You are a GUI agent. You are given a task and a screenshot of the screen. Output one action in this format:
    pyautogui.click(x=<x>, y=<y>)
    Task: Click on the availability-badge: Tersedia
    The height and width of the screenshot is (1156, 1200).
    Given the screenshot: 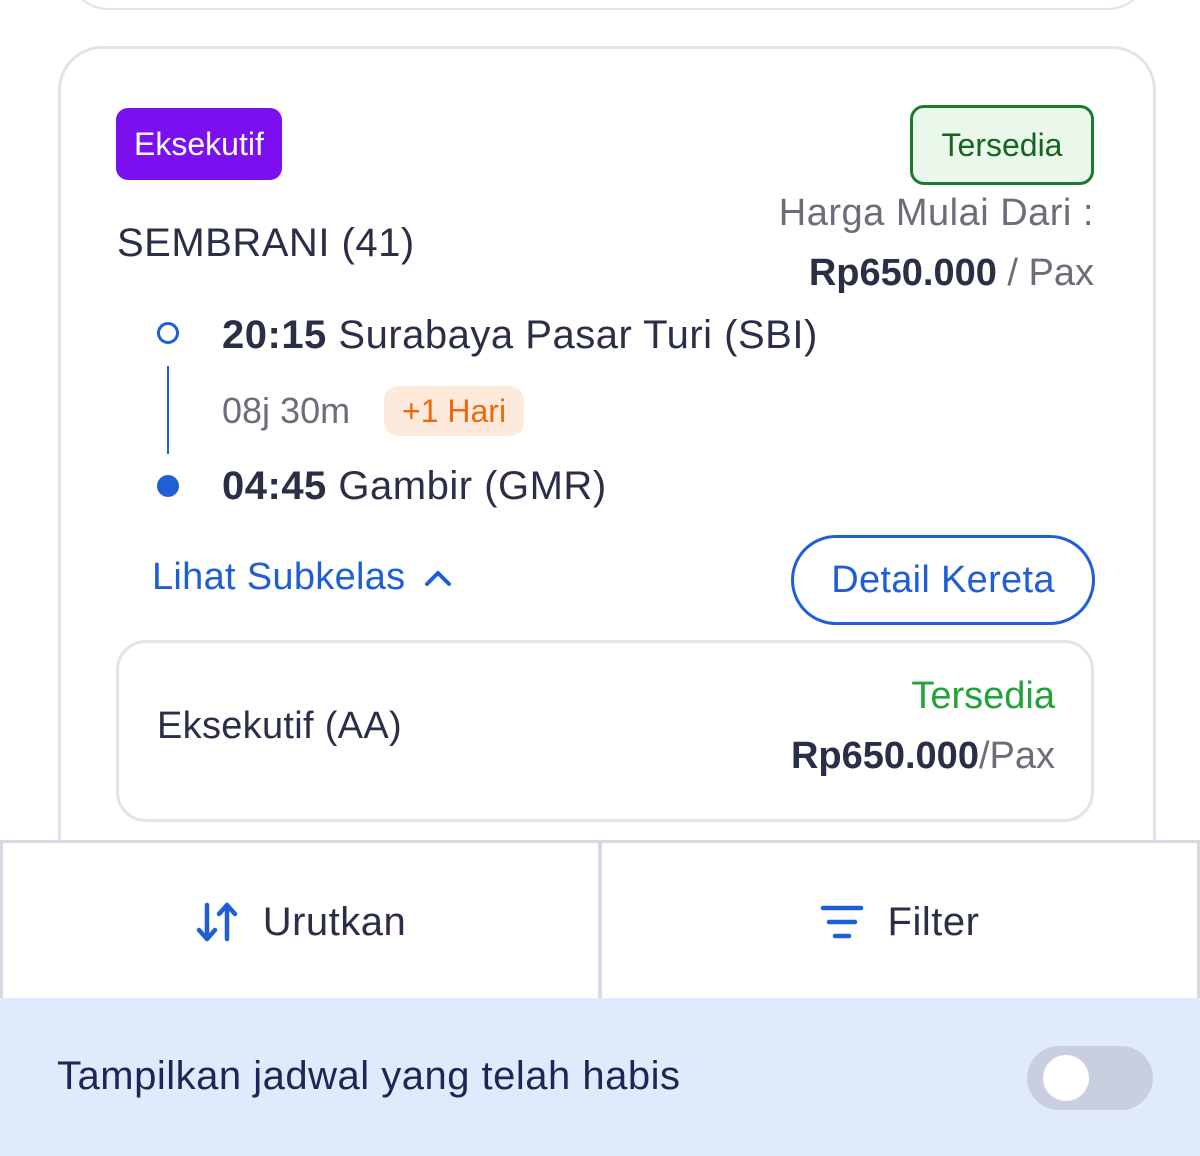 What is the action you would take?
    pyautogui.click(x=1002, y=145)
    